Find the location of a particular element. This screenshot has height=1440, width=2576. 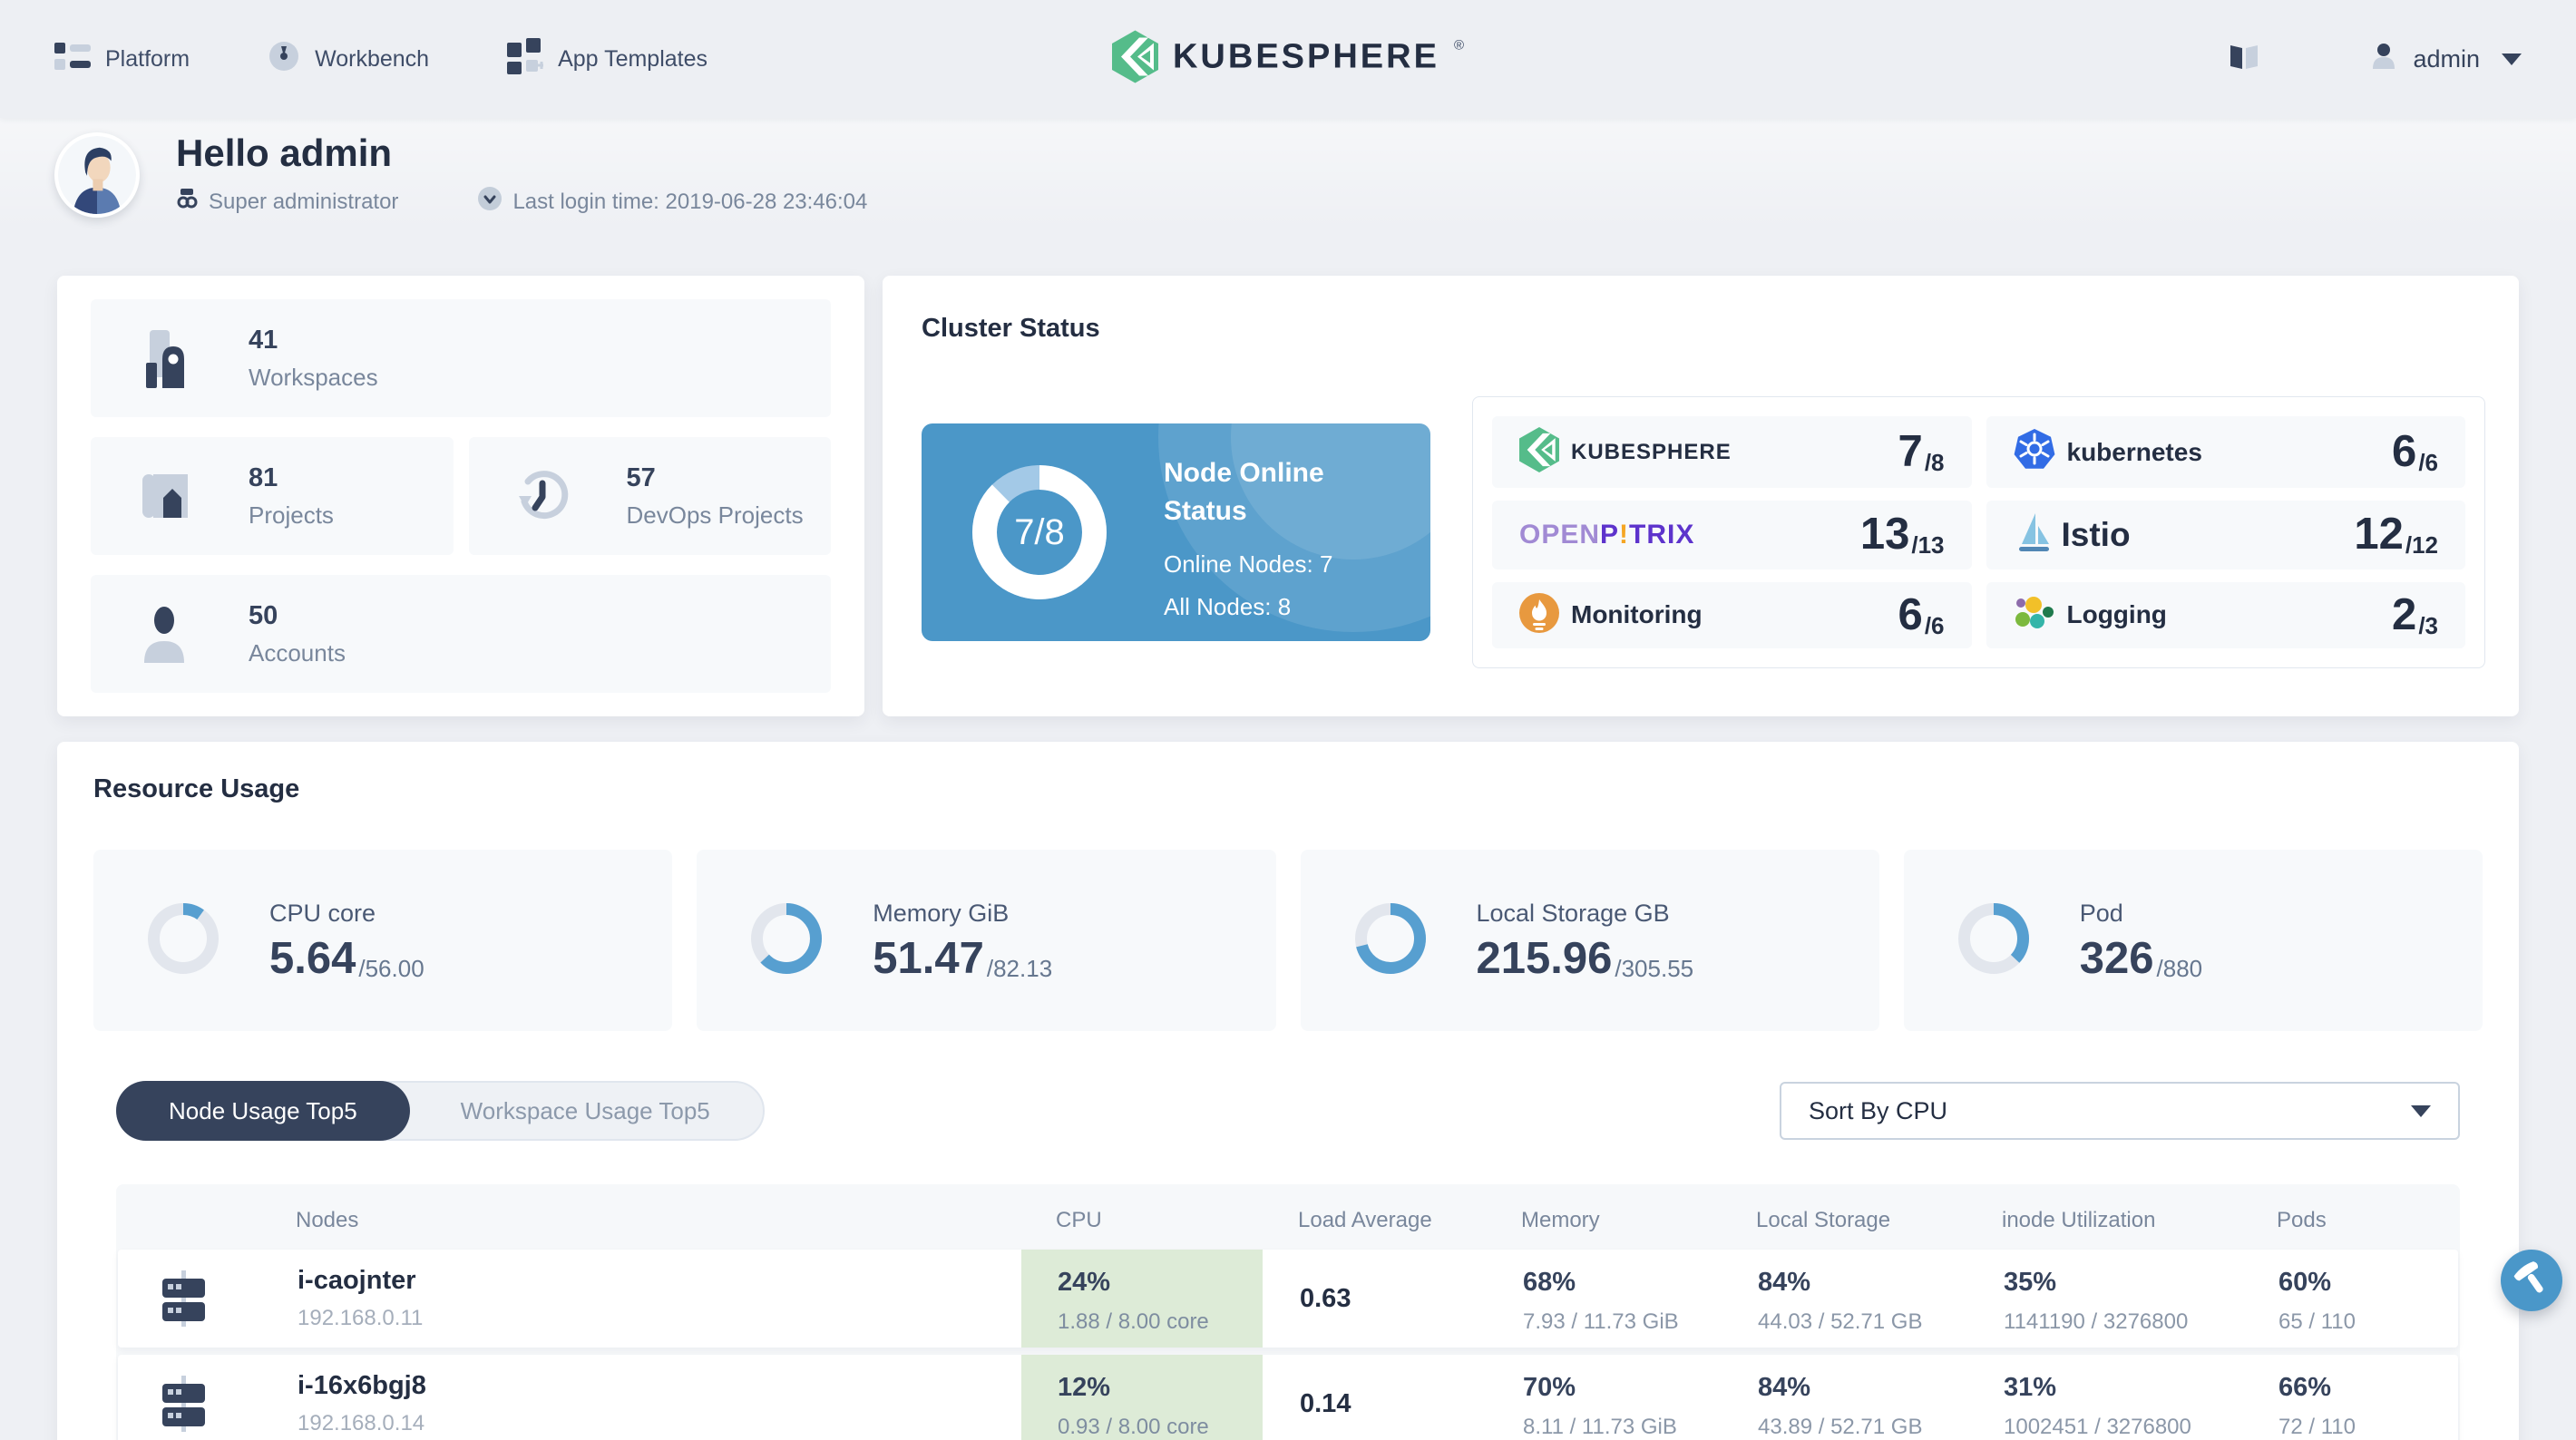

tab-node-usage-top5: Node Usage Top5 is located at coordinates (263, 1111).